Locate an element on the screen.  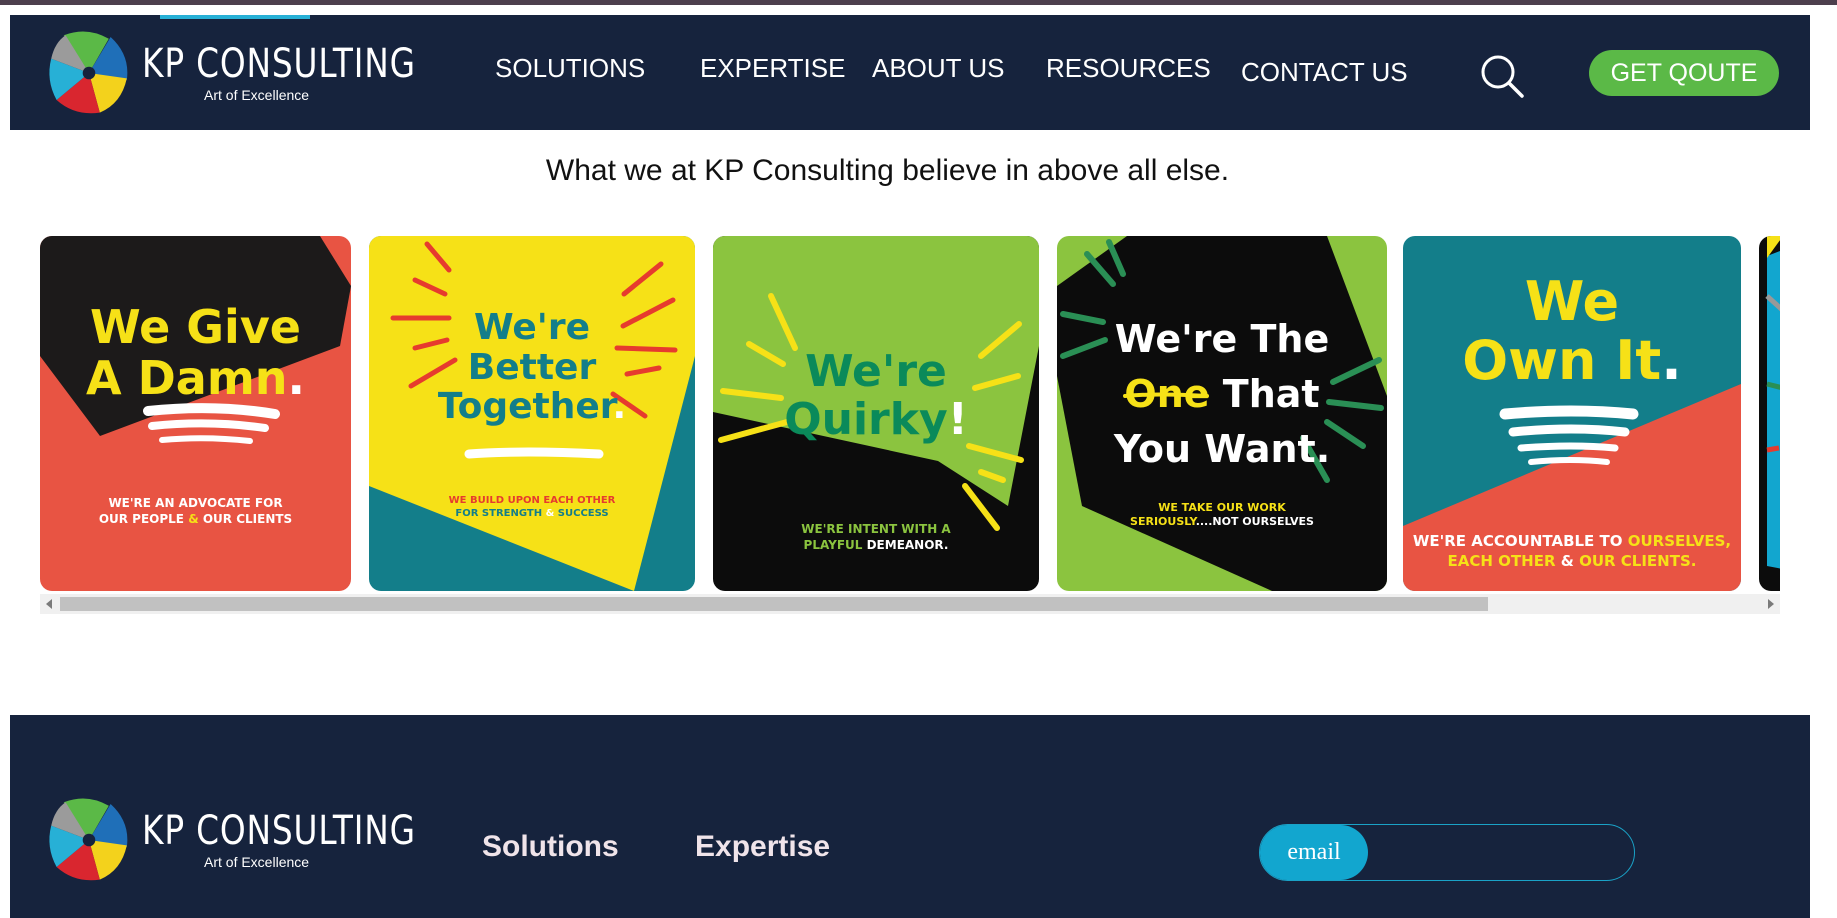
nav-resources: RESOURCES is located at coordinates (1128, 68).